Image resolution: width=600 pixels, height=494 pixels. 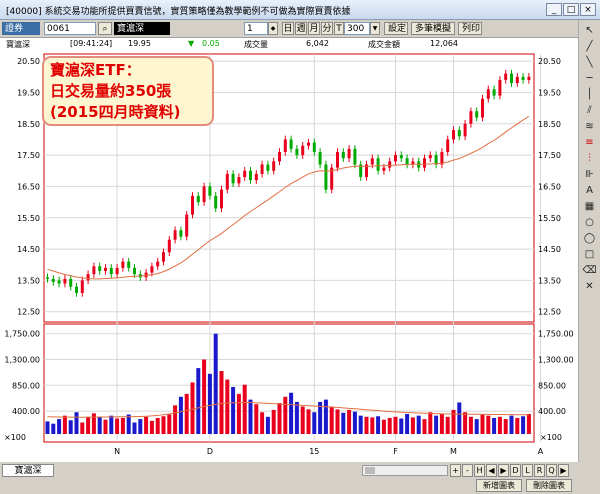 What do you see at coordinates (588, 9) in the screenshot?
I see `close-button: ×` at bounding box center [588, 9].